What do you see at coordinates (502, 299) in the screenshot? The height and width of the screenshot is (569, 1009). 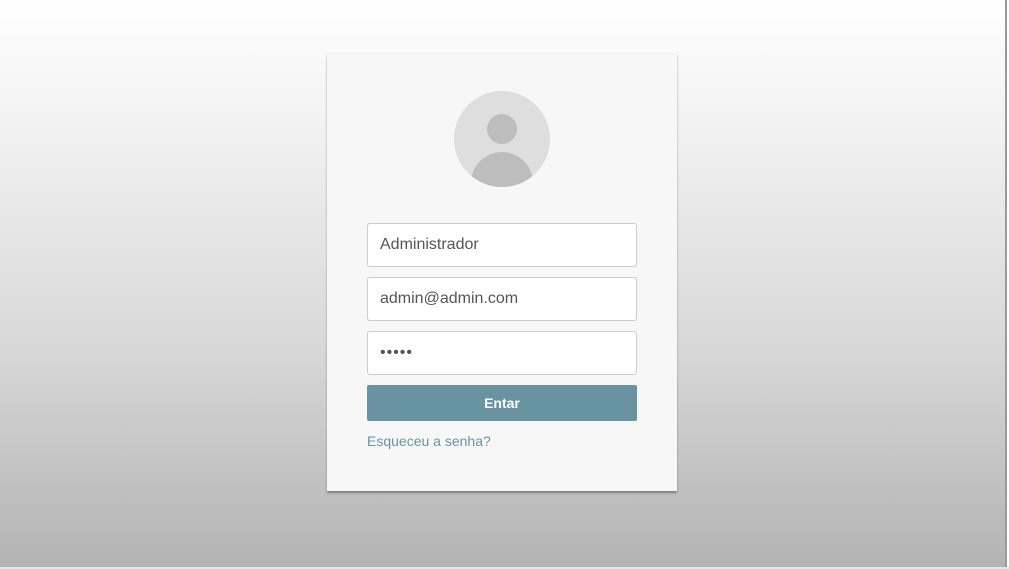 I see `email-input` at bounding box center [502, 299].